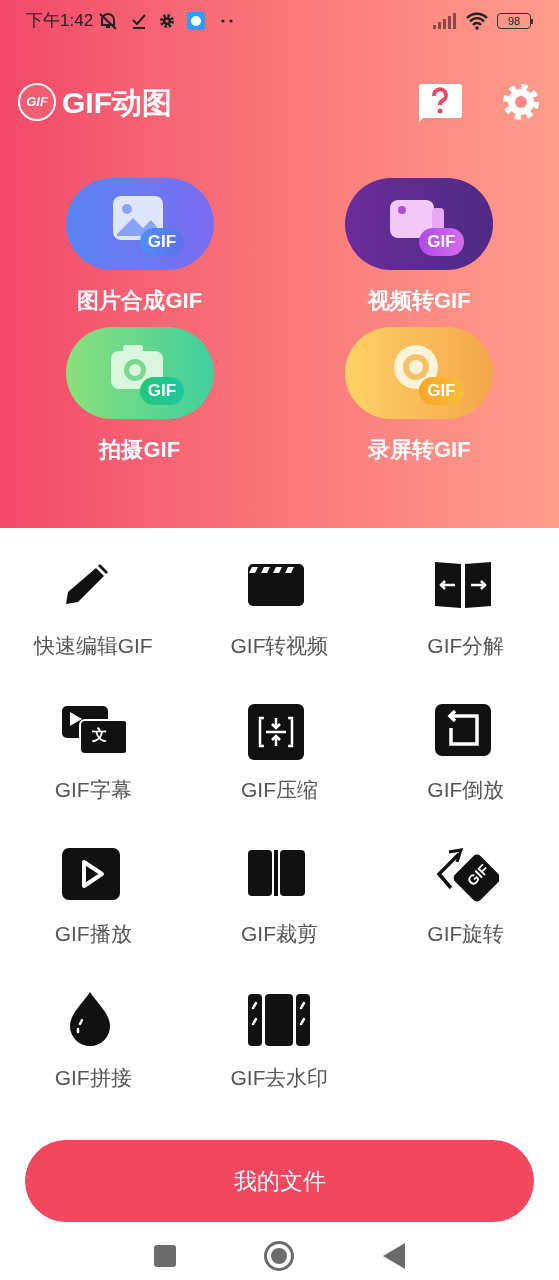 This screenshot has width=559, height=1280. I want to click on tool-item: 快速编辑GIF, so click(93, 628).